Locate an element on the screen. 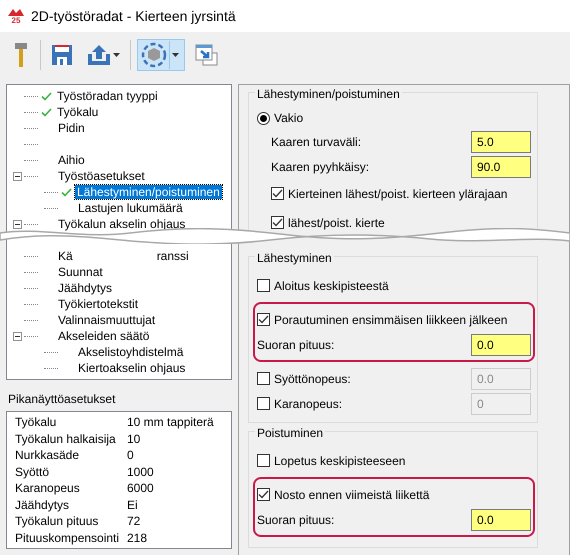  checkbox-label: Kierteinen lähest/poist. kierteen ylärajaan is located at coordinates (398, 194).